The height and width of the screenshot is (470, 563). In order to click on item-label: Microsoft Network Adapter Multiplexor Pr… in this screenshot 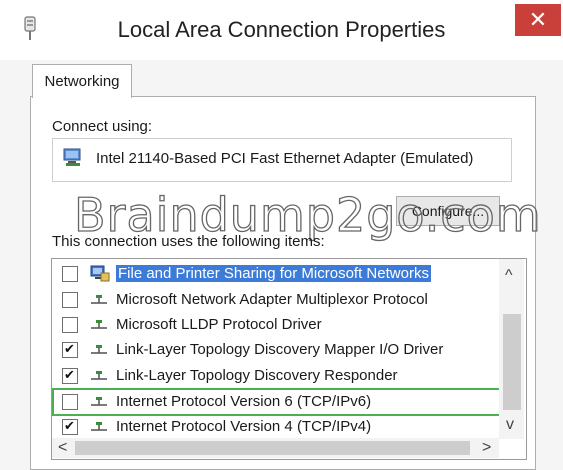, I will do `click(272, 299)`.